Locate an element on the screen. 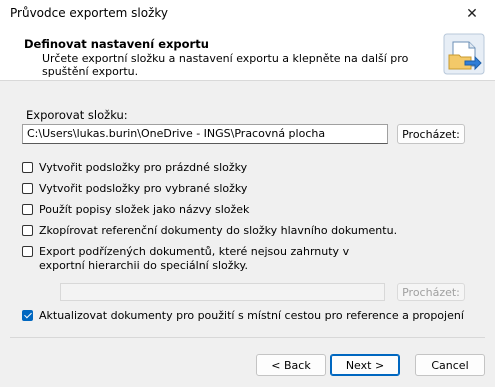 This screenshot has height=387, width=495. back-button: < Back is located at coordinates (291, 365).